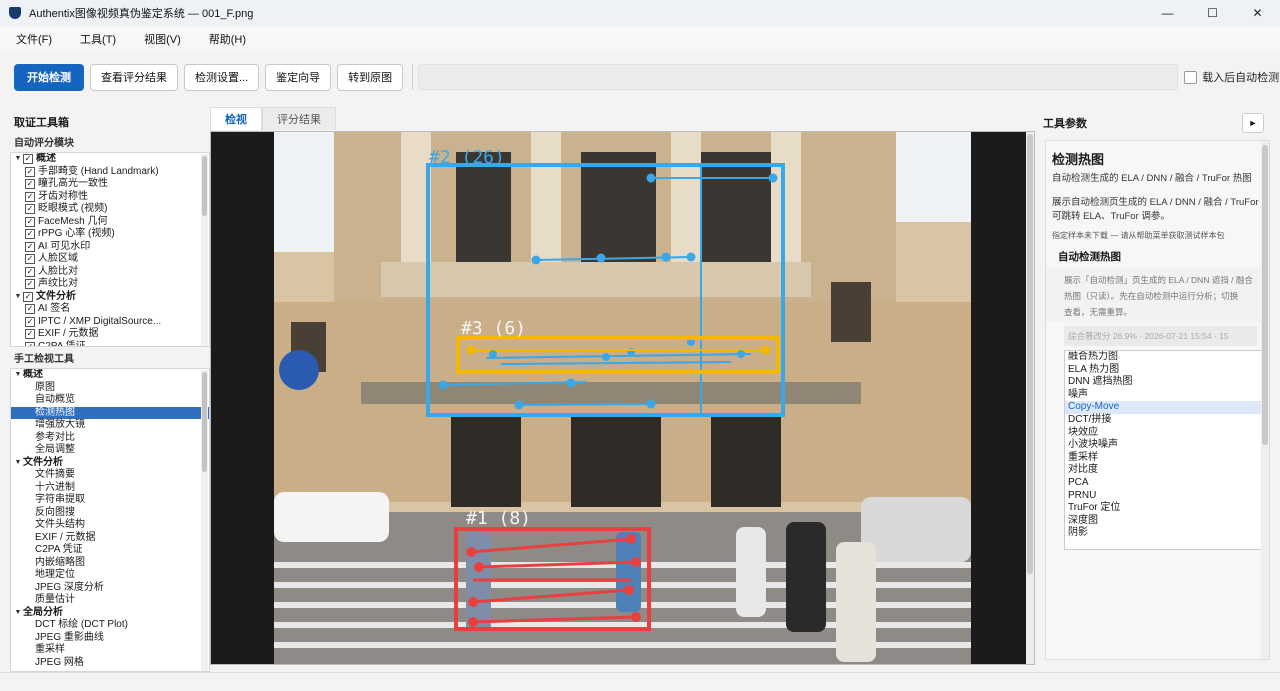 The height and width of the screenshot is (691, 1280). I want to click on tree-item: ✓ 手部畸变 (Hand Landmark), so click(110, 172).